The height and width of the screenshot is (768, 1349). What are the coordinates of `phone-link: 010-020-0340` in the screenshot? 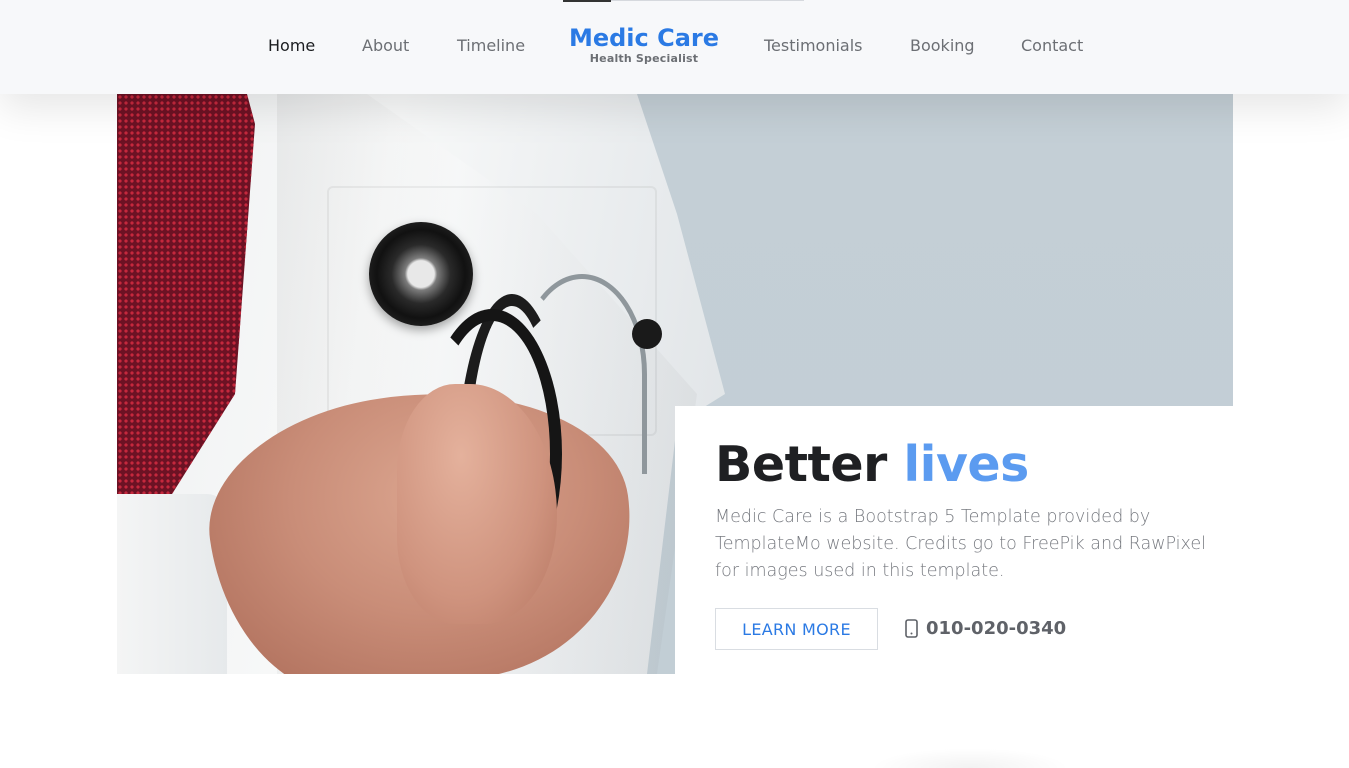 It's located at (985, 628).